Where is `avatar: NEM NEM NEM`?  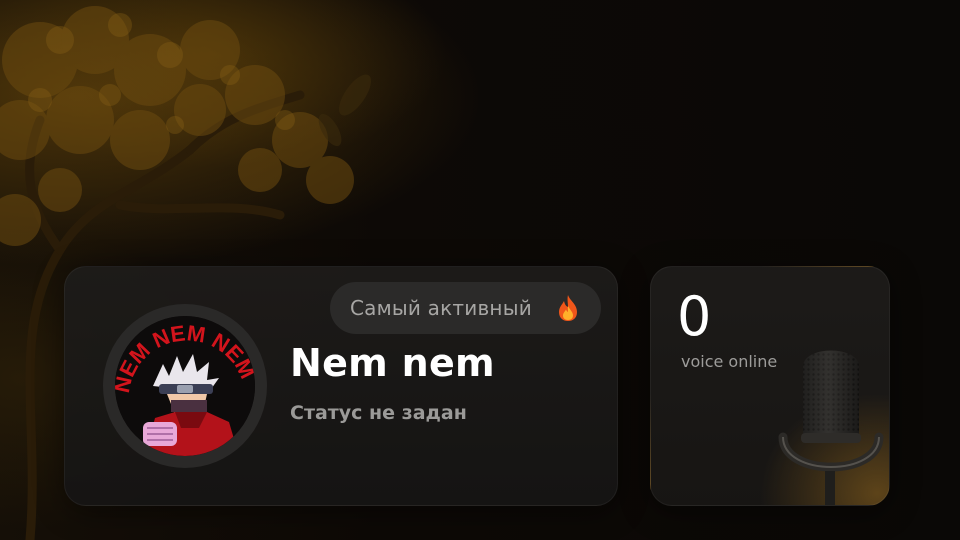 avatar: NEM NEM NEM is located at coordinates (185, 386).